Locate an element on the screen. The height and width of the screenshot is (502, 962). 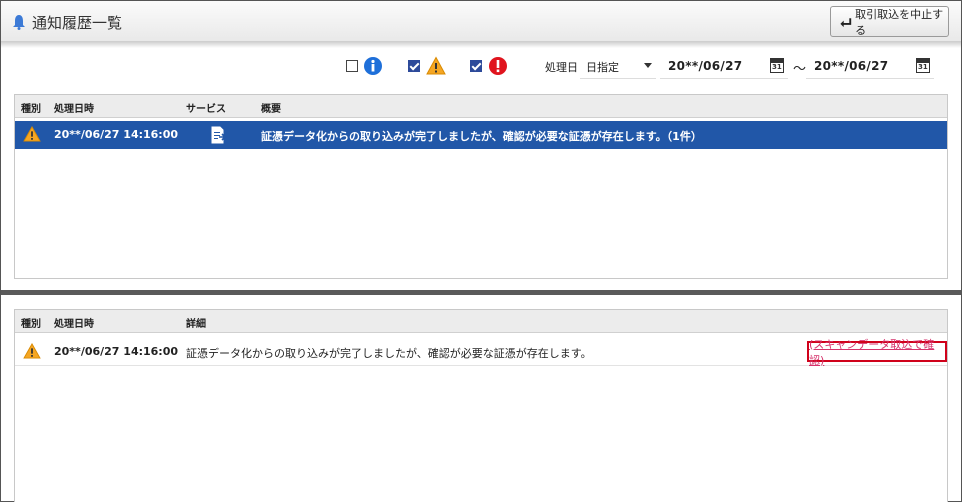
error-filter-checkbox is located at coordinates (476, 66).